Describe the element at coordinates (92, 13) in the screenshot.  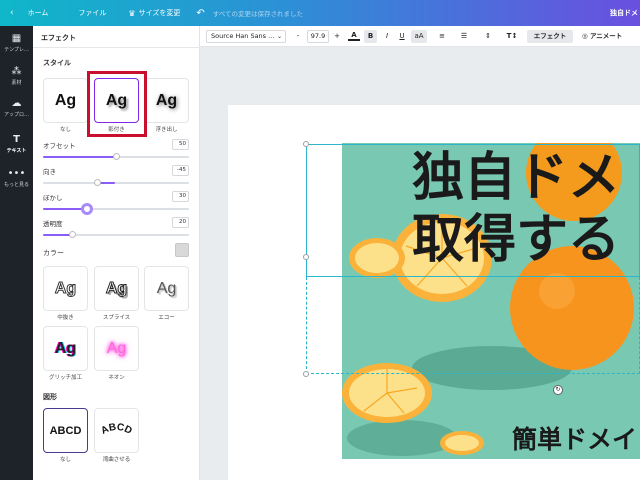
I see `file-menu: ファイル` at that location.